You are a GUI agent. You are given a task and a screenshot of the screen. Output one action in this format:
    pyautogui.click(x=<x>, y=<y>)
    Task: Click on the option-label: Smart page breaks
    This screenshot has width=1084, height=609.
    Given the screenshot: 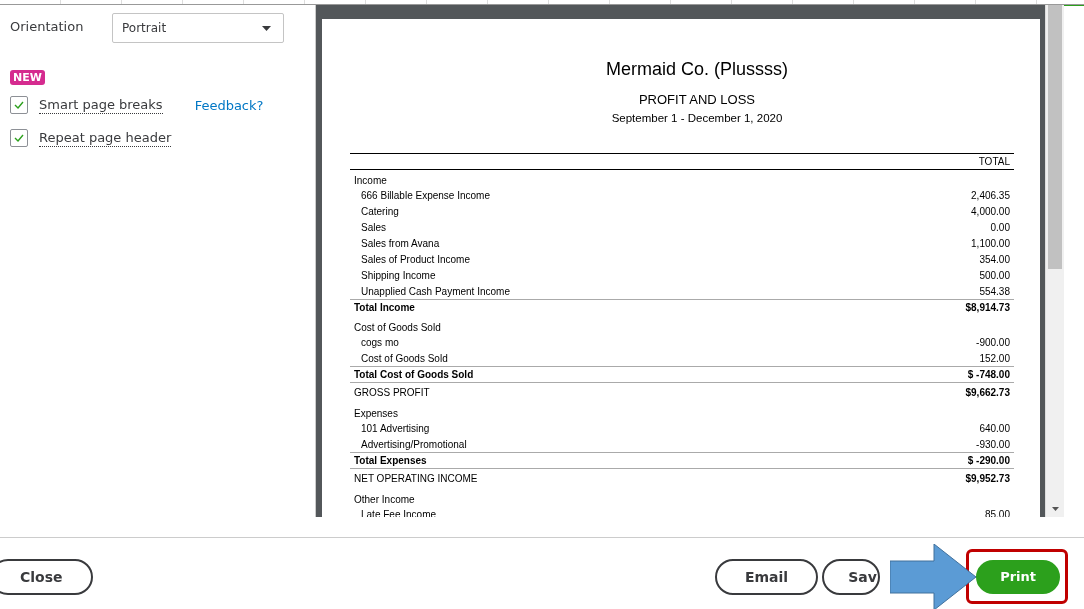 What is the action you would take?
    pyautogui.click(x=101, y=105)
    